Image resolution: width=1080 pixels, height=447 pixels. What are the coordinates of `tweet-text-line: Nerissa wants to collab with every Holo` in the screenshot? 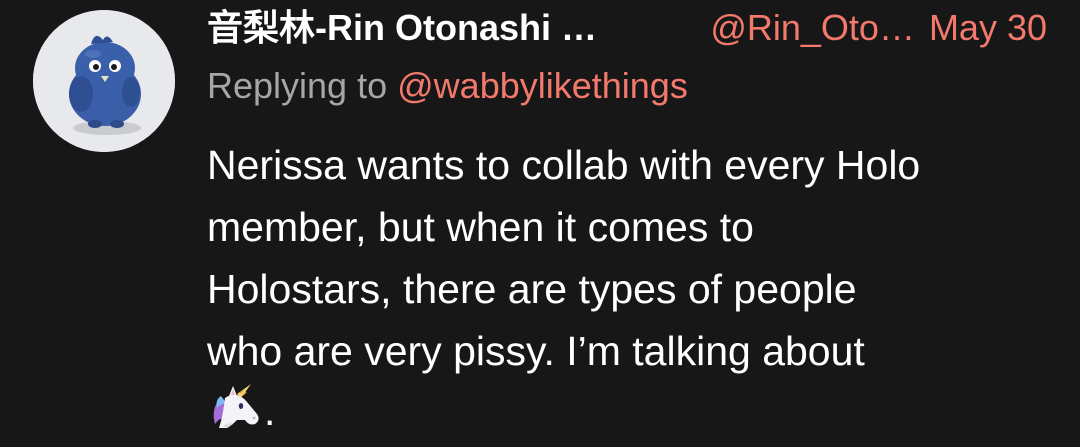 It's located at (564, 165).